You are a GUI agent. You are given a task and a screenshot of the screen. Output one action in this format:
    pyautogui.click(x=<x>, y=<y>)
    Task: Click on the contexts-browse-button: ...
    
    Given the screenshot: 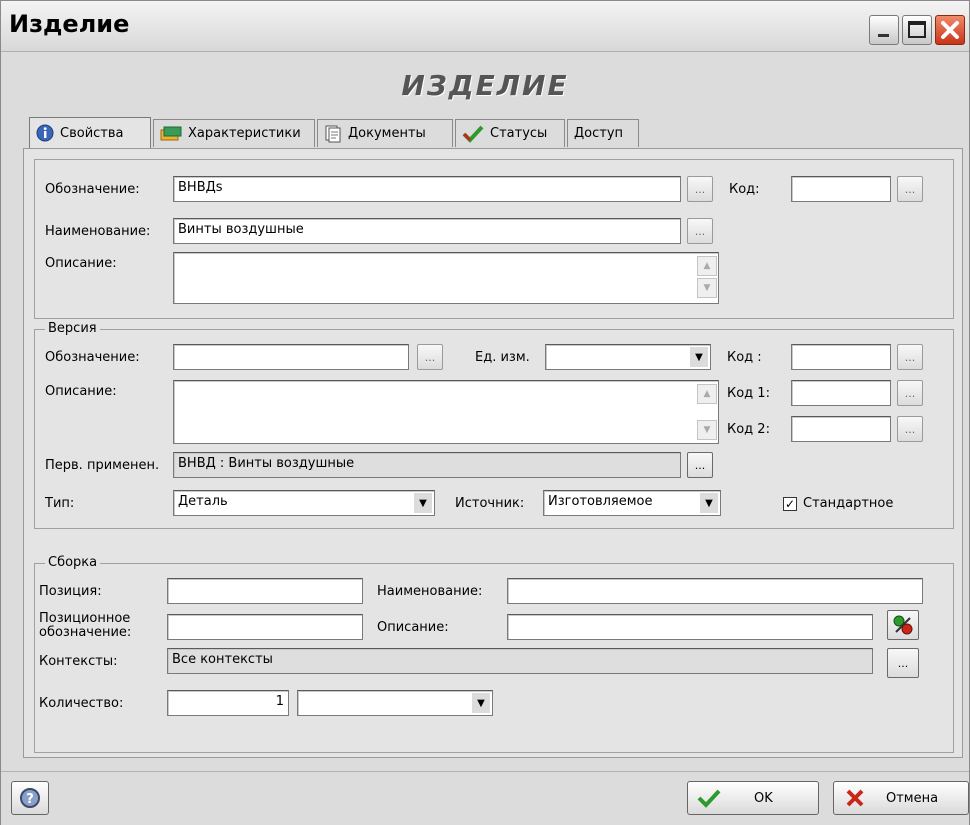 What is the action you would take?
    pyautogui.click(x=903, y=663)
    